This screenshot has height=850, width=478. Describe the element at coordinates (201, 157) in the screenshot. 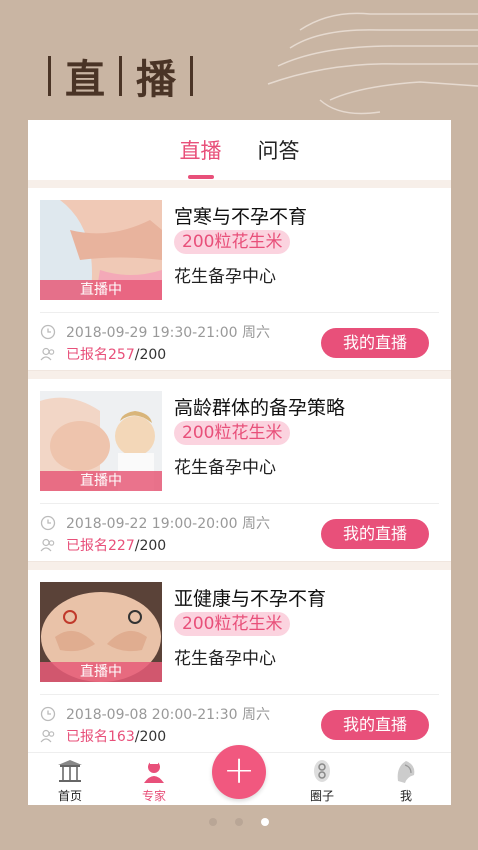

I see `tab-live: 直播` at that location.